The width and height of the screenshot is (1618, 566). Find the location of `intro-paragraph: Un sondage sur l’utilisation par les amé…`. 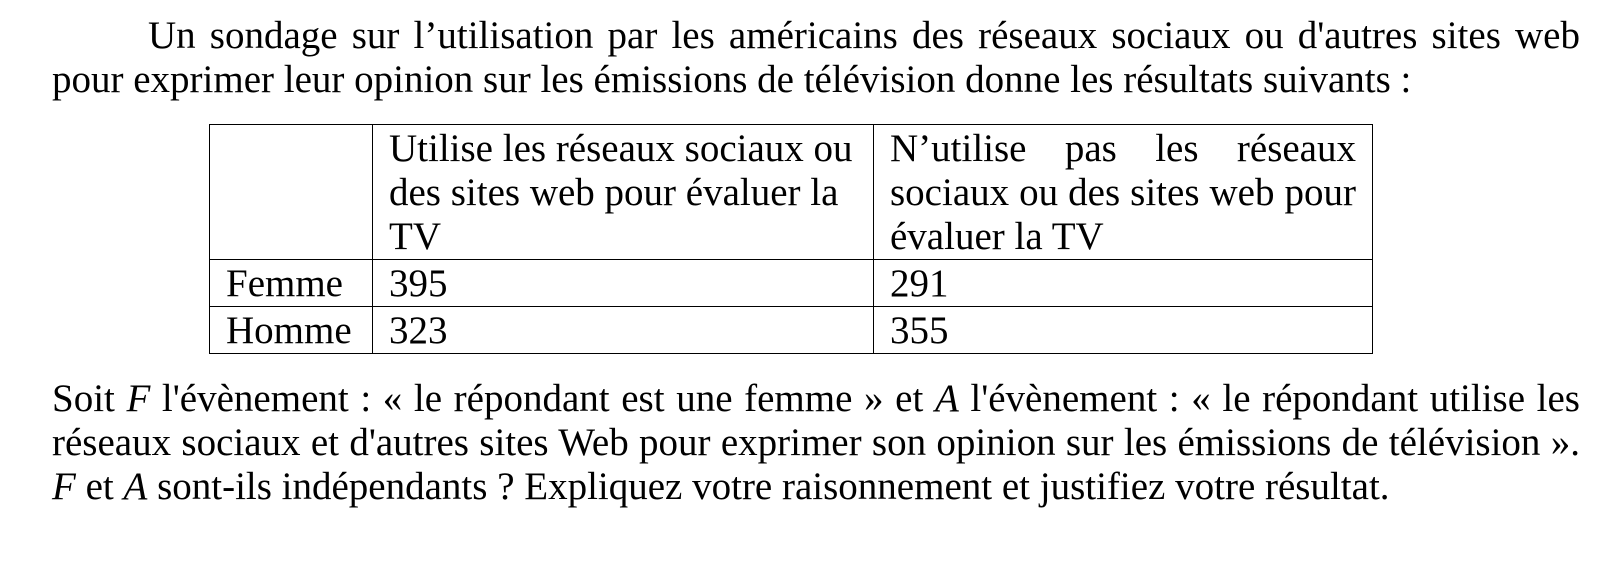

intro-paragraph: Un sondage sur l’utilisation par les amé… is located at coordinates (816, 57).